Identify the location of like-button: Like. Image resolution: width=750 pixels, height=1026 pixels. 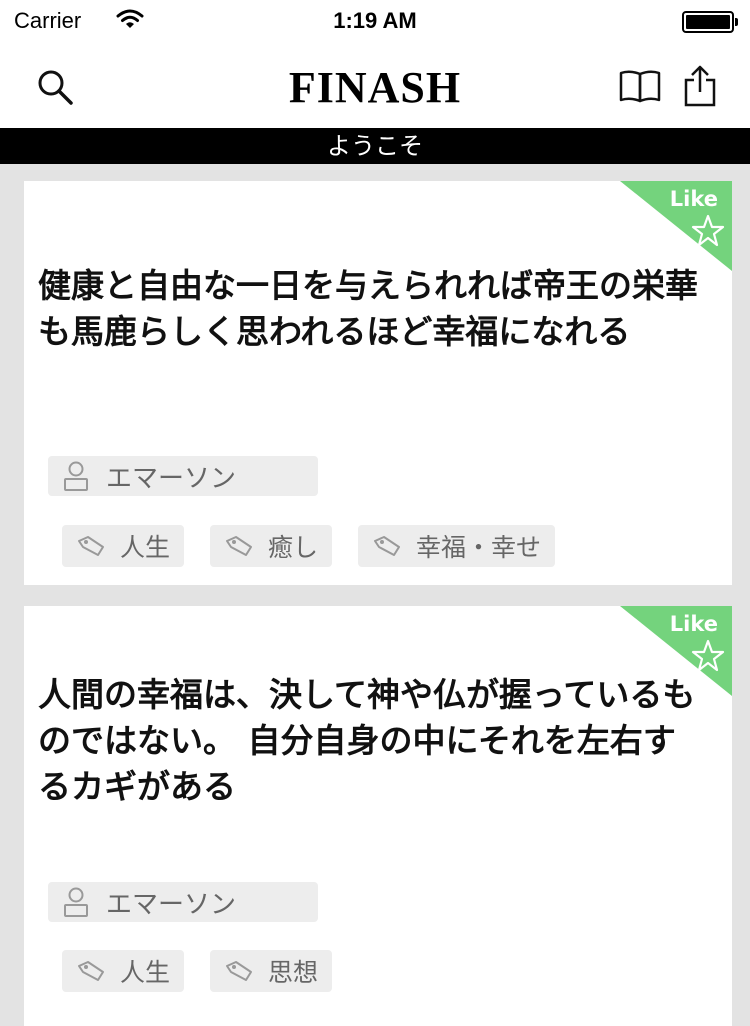
(676, 226).